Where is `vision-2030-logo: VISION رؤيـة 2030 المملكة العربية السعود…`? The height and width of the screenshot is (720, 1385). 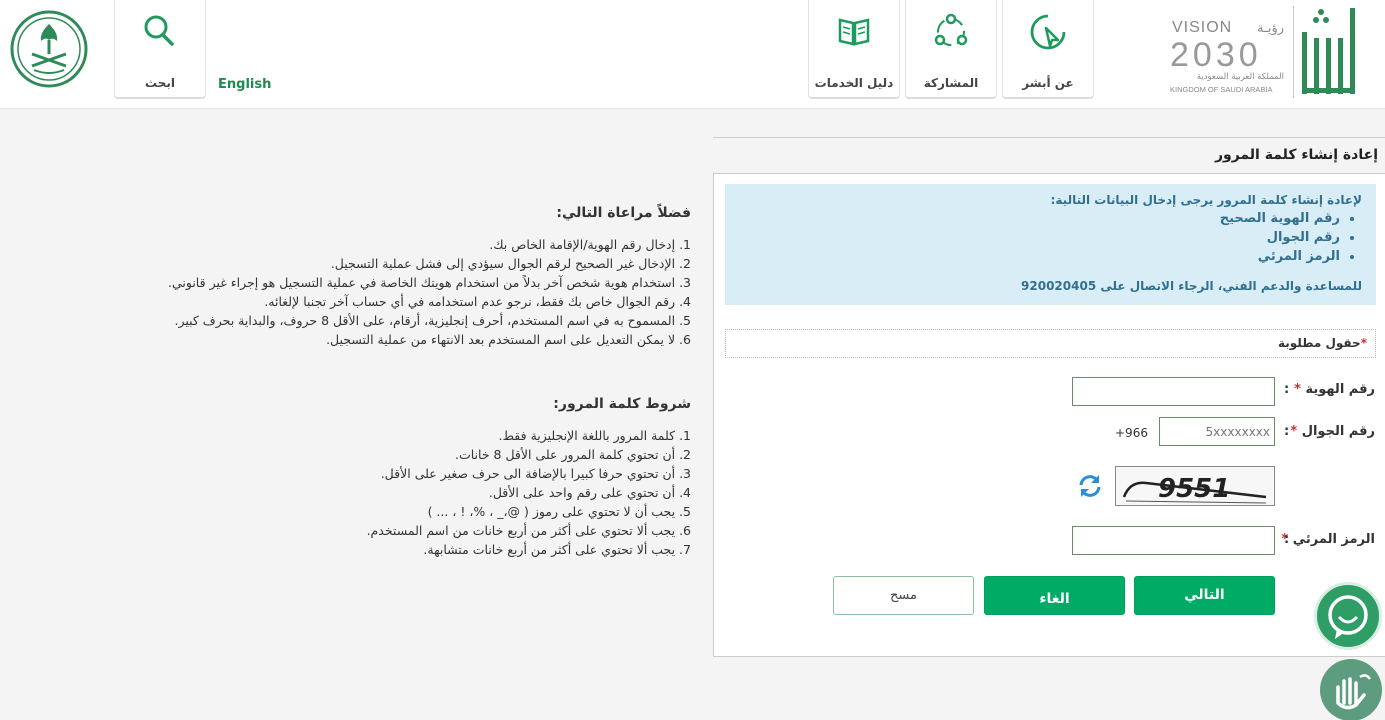
vision-2030-logo: VISION رؤيـة 2030 المملكة العربية السعود… is located at coordinates (1227, 56).